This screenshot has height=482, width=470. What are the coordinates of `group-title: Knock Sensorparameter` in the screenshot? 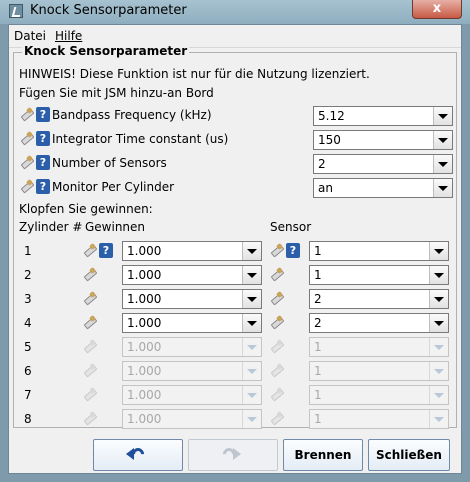 It's located at (106, 51).